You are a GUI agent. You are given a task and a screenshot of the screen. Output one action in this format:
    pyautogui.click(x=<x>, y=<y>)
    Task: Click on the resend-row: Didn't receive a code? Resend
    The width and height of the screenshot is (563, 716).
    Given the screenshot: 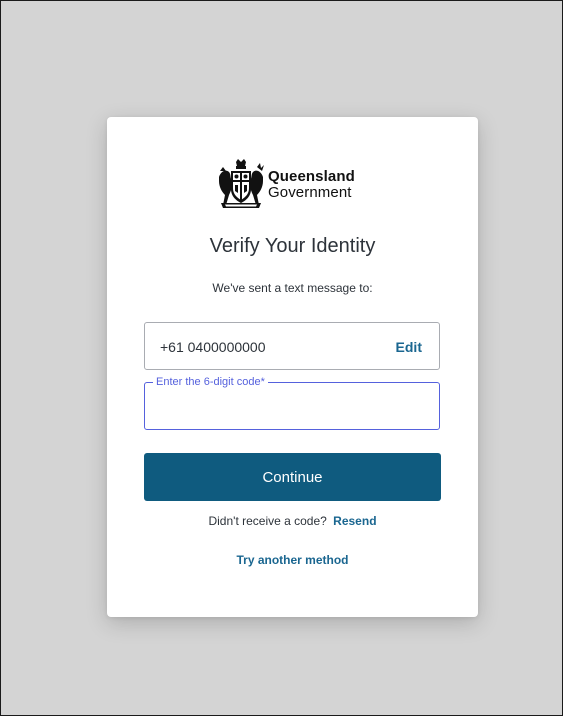 What is the action you would take?
    pyautogui.click(x=292, y=521)
    